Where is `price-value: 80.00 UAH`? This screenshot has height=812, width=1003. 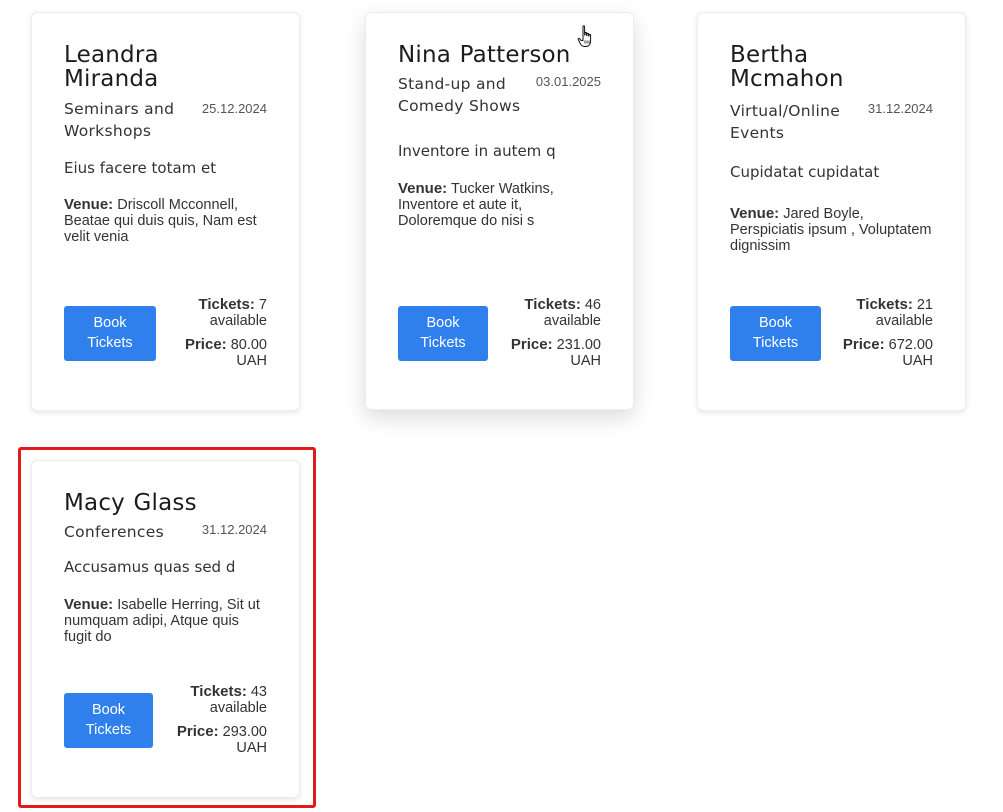
price-value: 80.00 UAH is located at coordinates (248, 353).